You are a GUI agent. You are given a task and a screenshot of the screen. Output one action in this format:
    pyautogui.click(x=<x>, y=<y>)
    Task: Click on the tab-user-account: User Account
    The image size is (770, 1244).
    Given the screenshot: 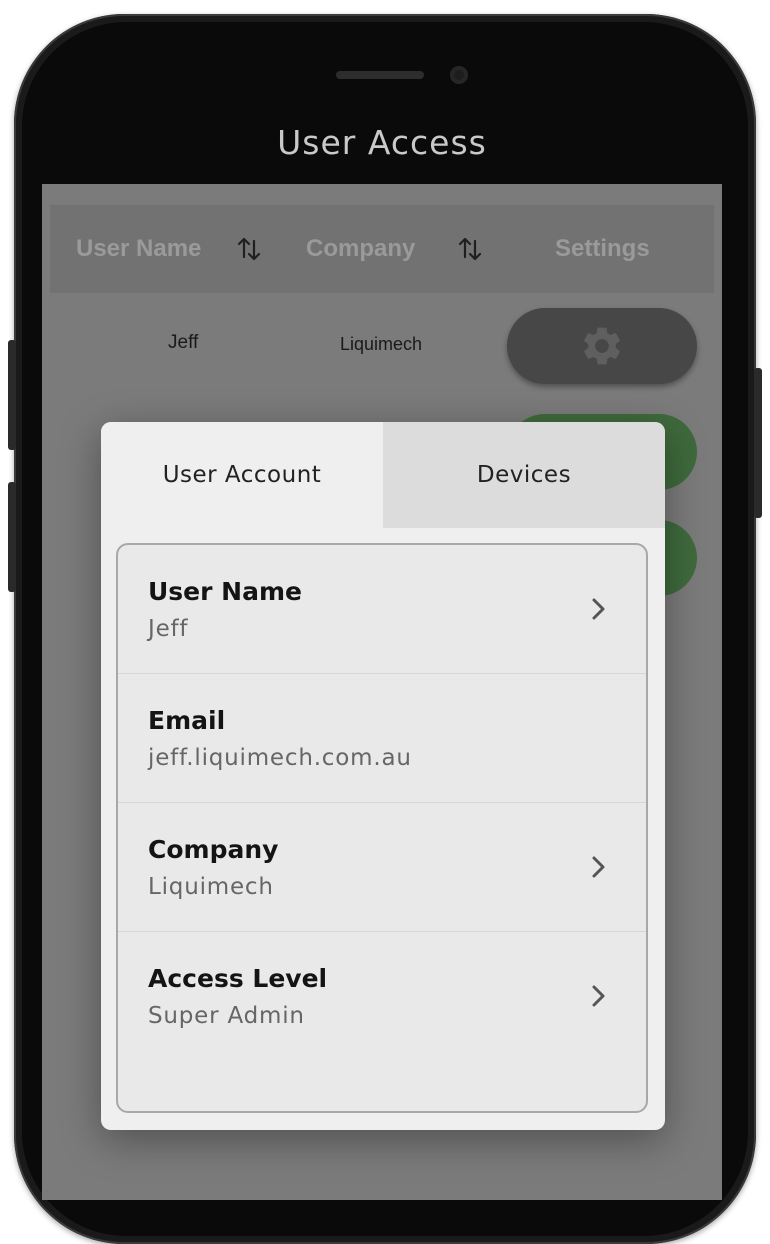 What is the action you would take?
    pyautogui.click(x=242, y=475)
    